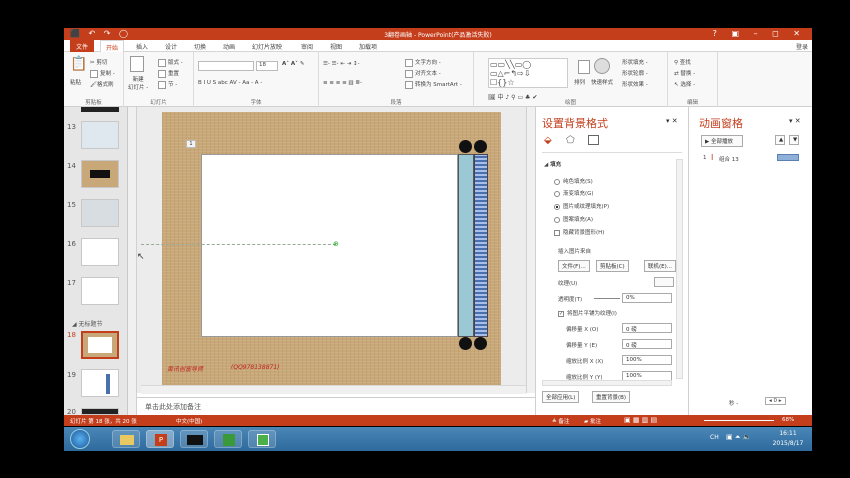  I want to click on cmd-taskbar-icon, so click(194, 439).